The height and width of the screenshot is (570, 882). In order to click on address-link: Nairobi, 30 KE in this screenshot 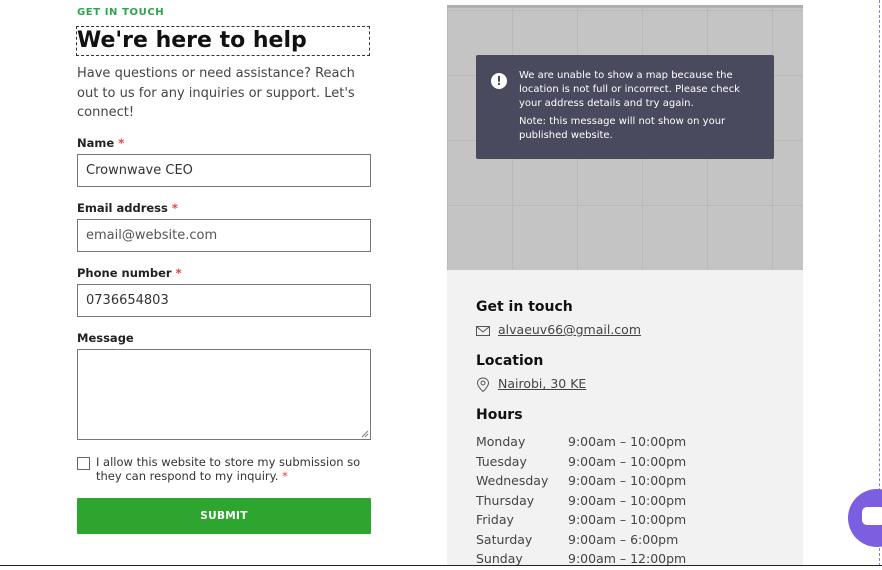, I will do `click(542, 383)`.